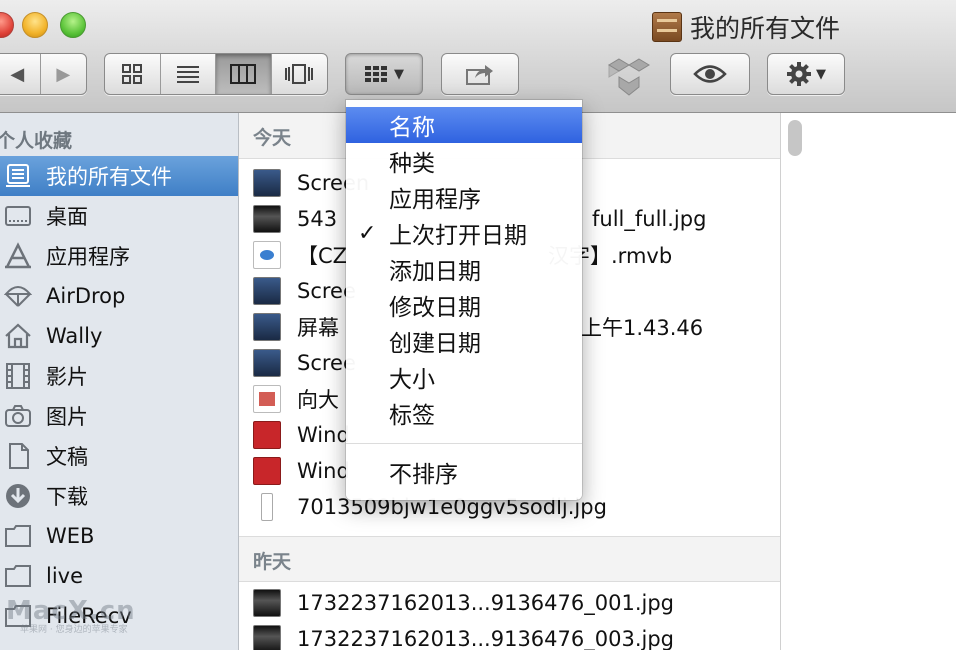 The image size is (956, 650). I want to click on parallels-vm-icon, so click(267, 471).